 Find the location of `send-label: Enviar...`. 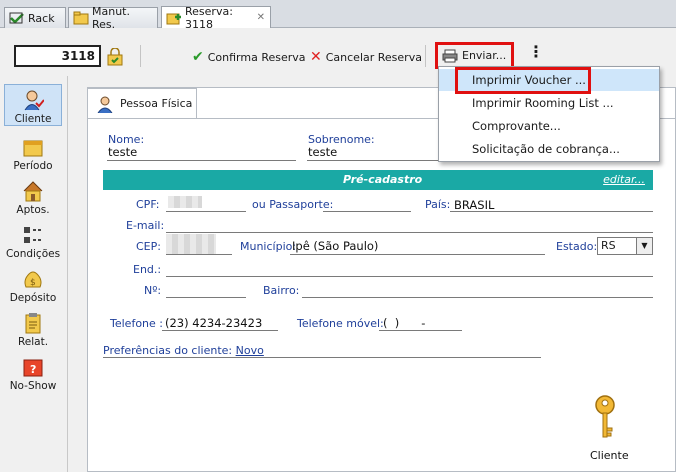

send-label: Enviar... is located at coordinates (484, 55).